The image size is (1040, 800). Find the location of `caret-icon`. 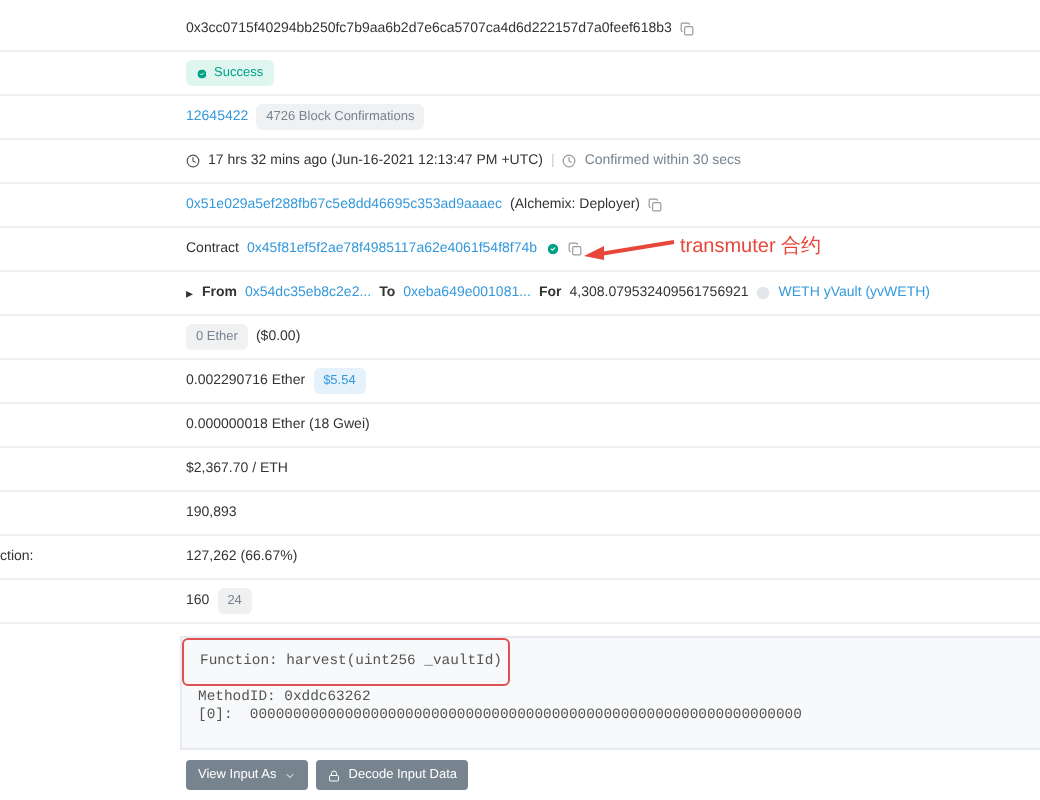

caret-icon is located at coordinates (290, 775).